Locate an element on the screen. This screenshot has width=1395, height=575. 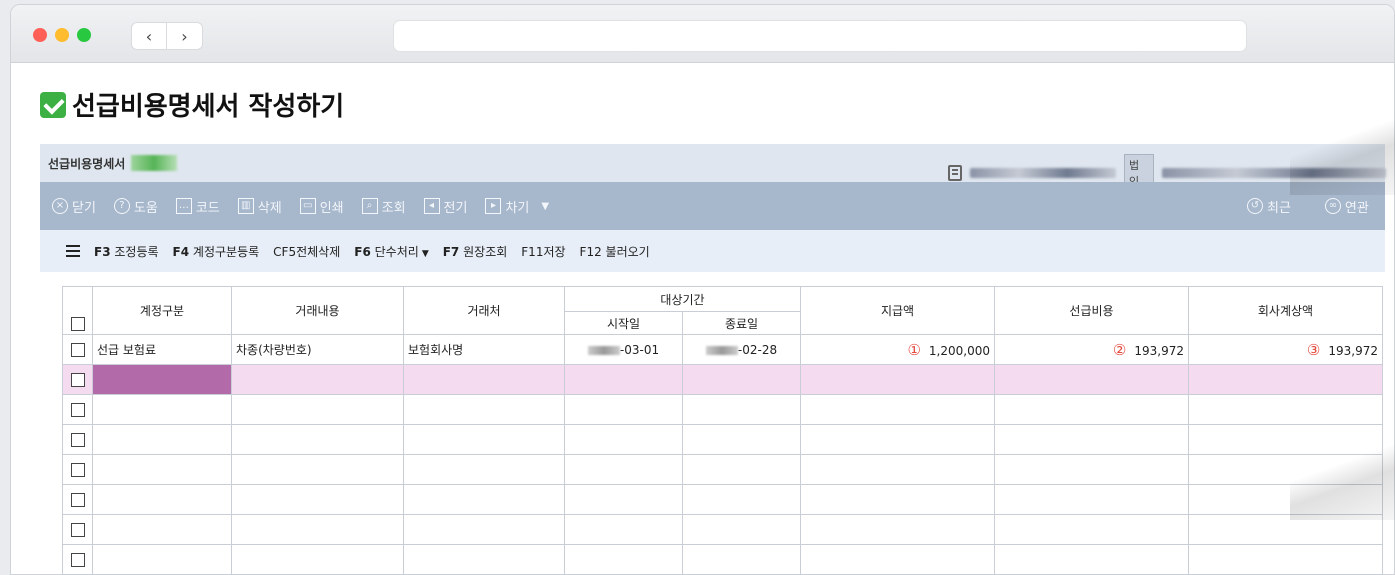
select-all-checkbox is located at coordinates (77, 324).